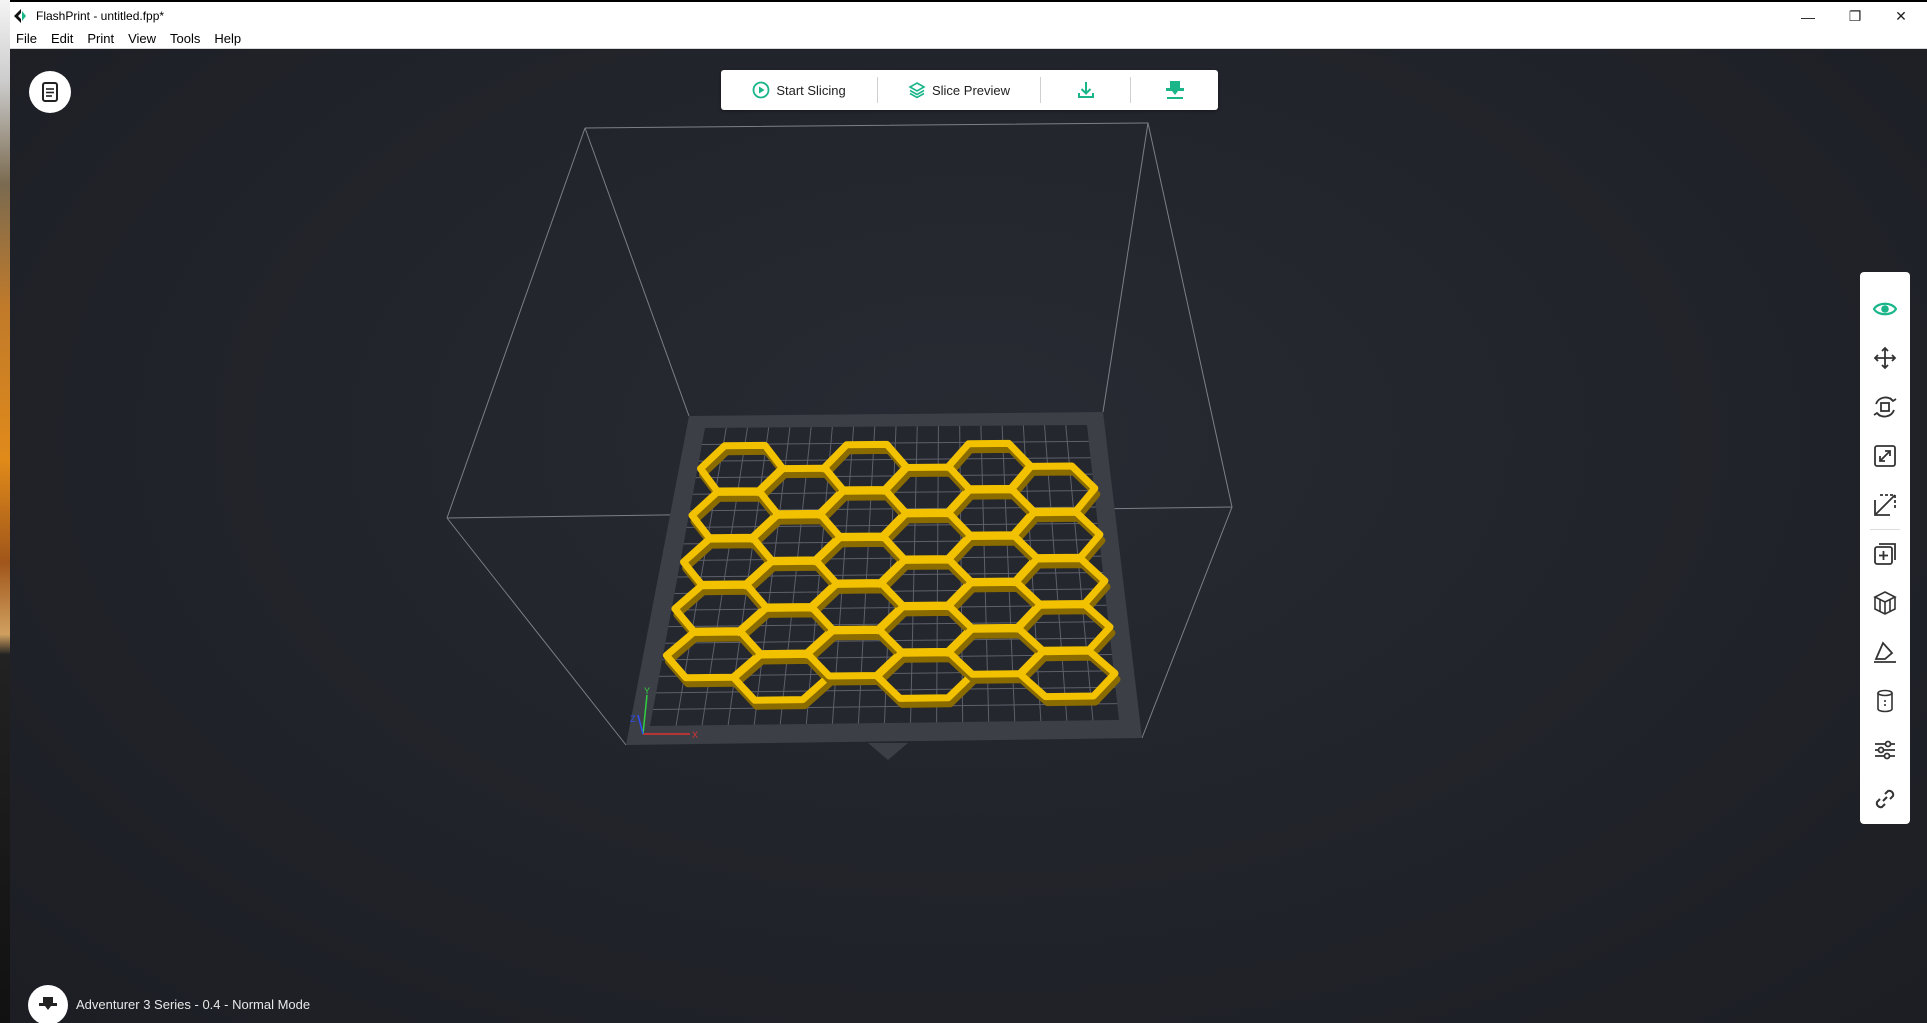  I want to click on axis-x-label: X, so click(695, 735).